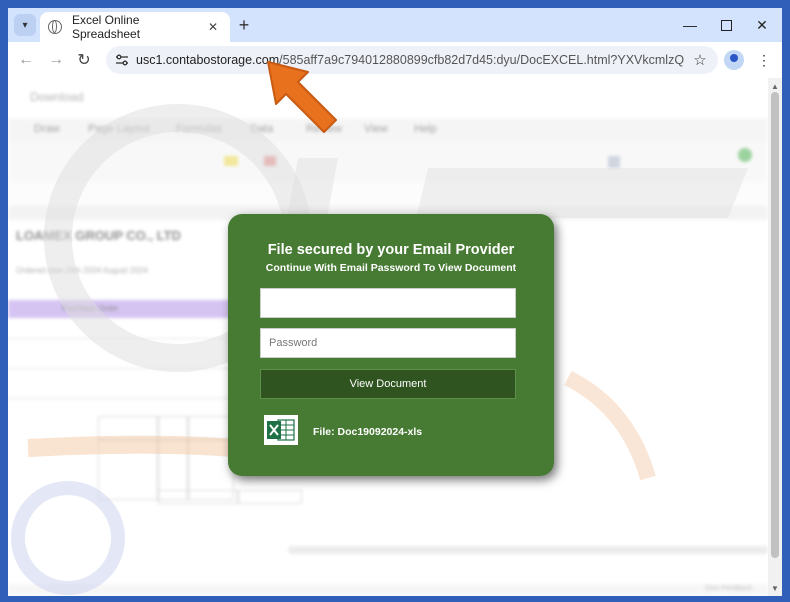 The width and height of the screenshot is (790, 602). What do you see at coordinates (199, 129) in the screenshot?
I see `menu-item: Formulas` at bounding box center [199, 129].